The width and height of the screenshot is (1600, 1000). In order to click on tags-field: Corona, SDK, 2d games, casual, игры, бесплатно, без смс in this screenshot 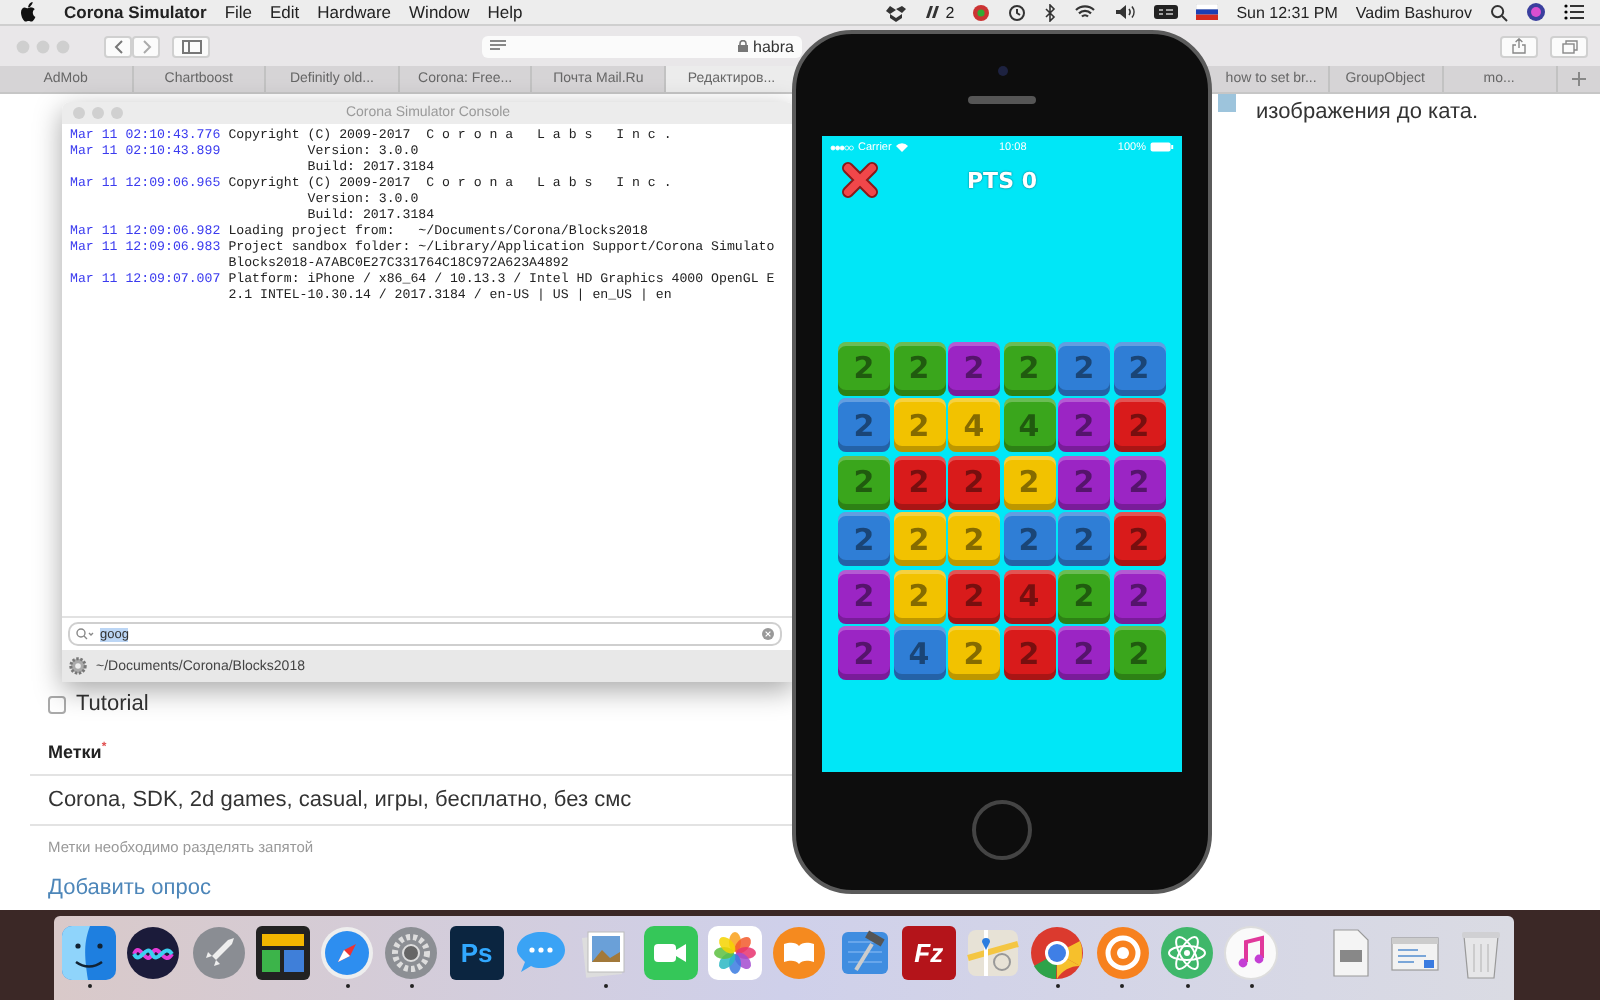, I will do `click(411, 800)`.